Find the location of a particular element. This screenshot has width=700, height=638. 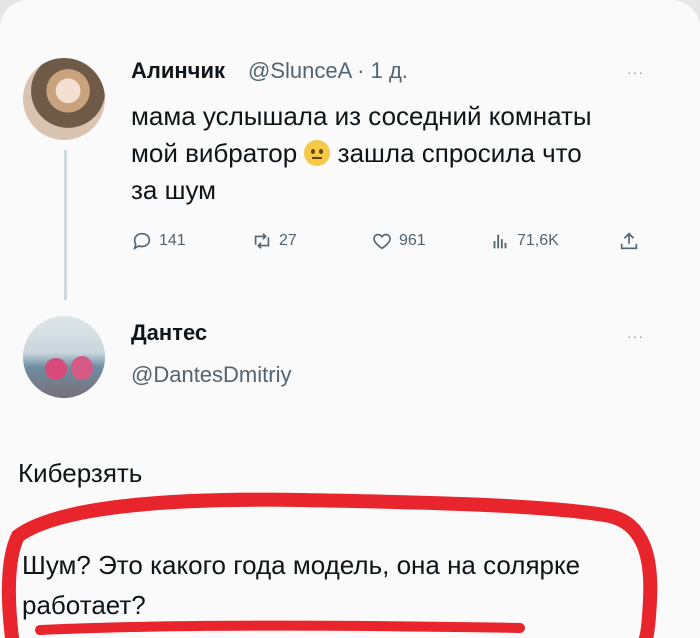

heart-icon is located at coordinates (382, 241).